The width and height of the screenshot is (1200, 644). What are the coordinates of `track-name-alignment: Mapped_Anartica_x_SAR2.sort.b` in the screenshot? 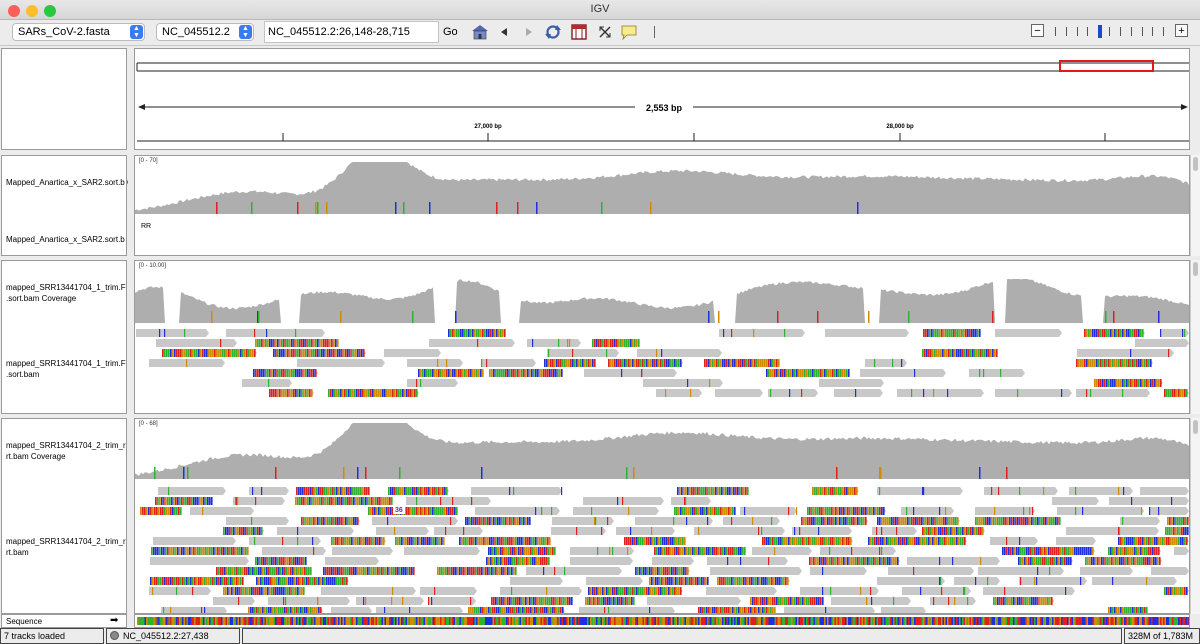 It's located at (67, 239).